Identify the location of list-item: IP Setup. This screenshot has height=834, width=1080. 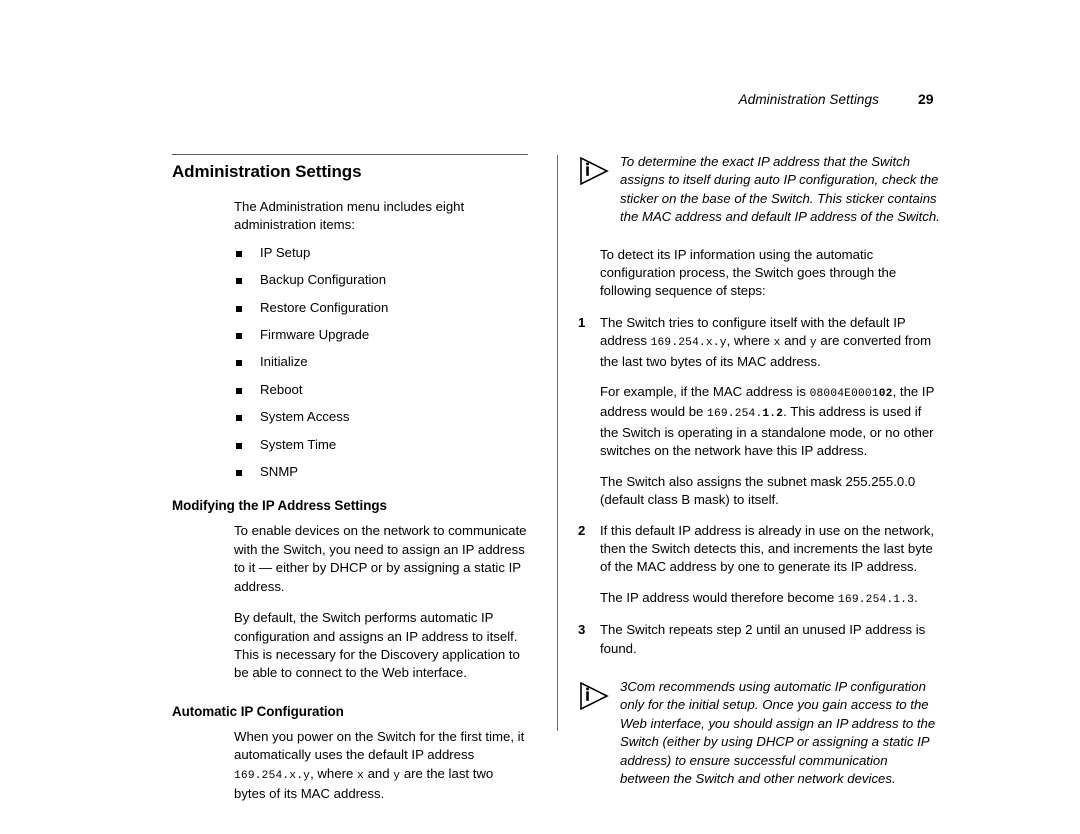
(381, 253).